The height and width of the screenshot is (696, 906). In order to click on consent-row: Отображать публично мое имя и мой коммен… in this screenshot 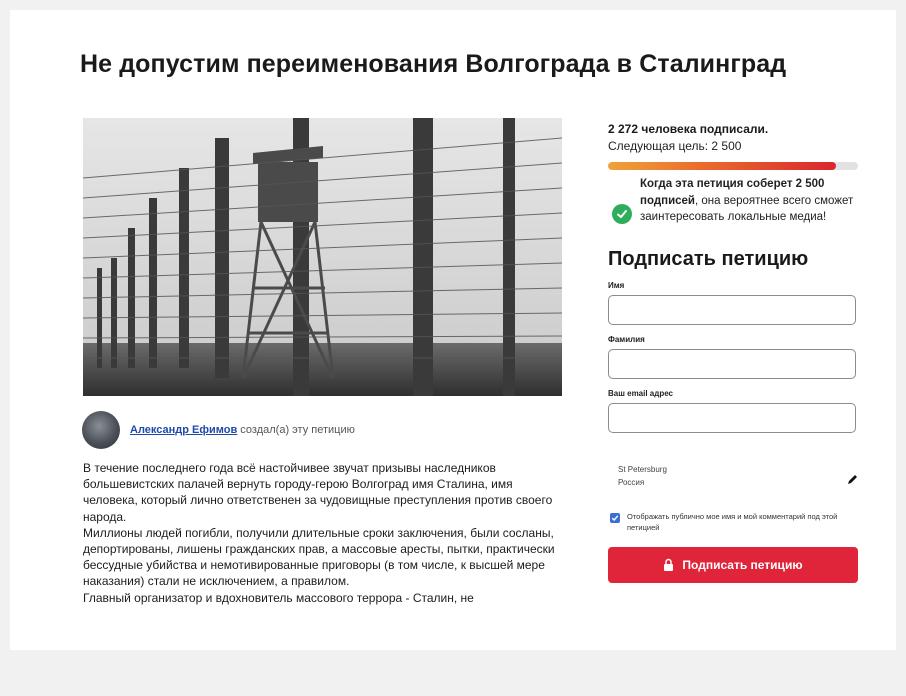, I will do `click(739, 522)`.